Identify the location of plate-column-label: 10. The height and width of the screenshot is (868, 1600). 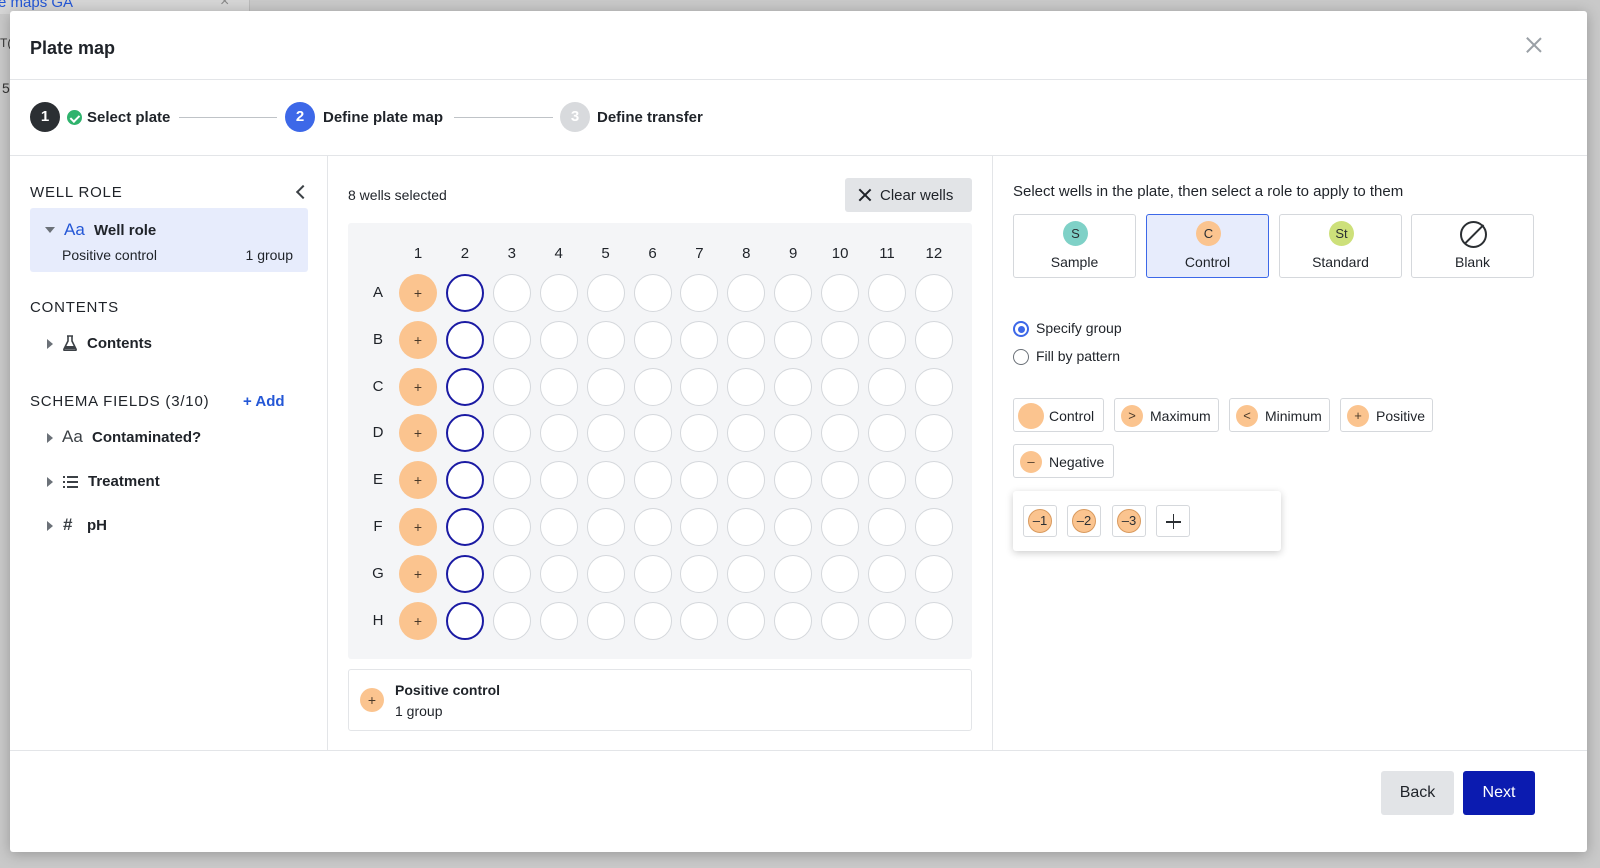
(840, 253).